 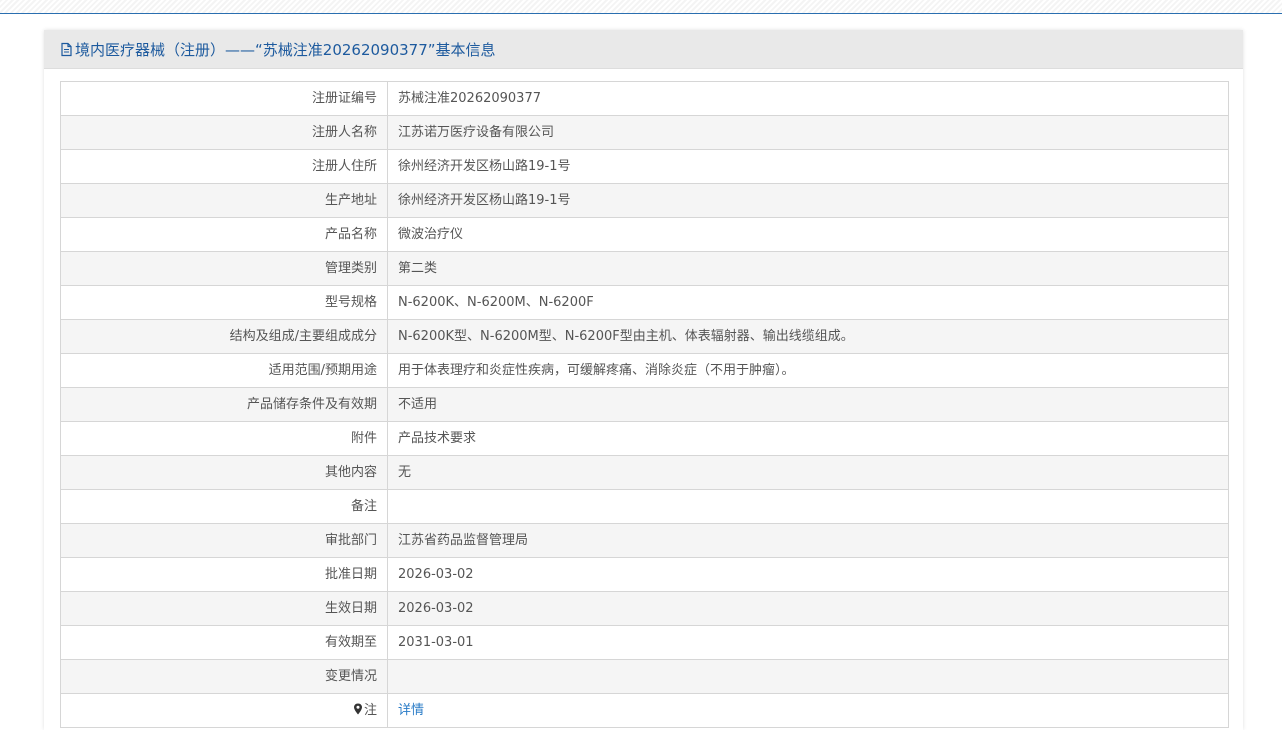 I want to click on table-row: 备注, so click(x=644, y=507).